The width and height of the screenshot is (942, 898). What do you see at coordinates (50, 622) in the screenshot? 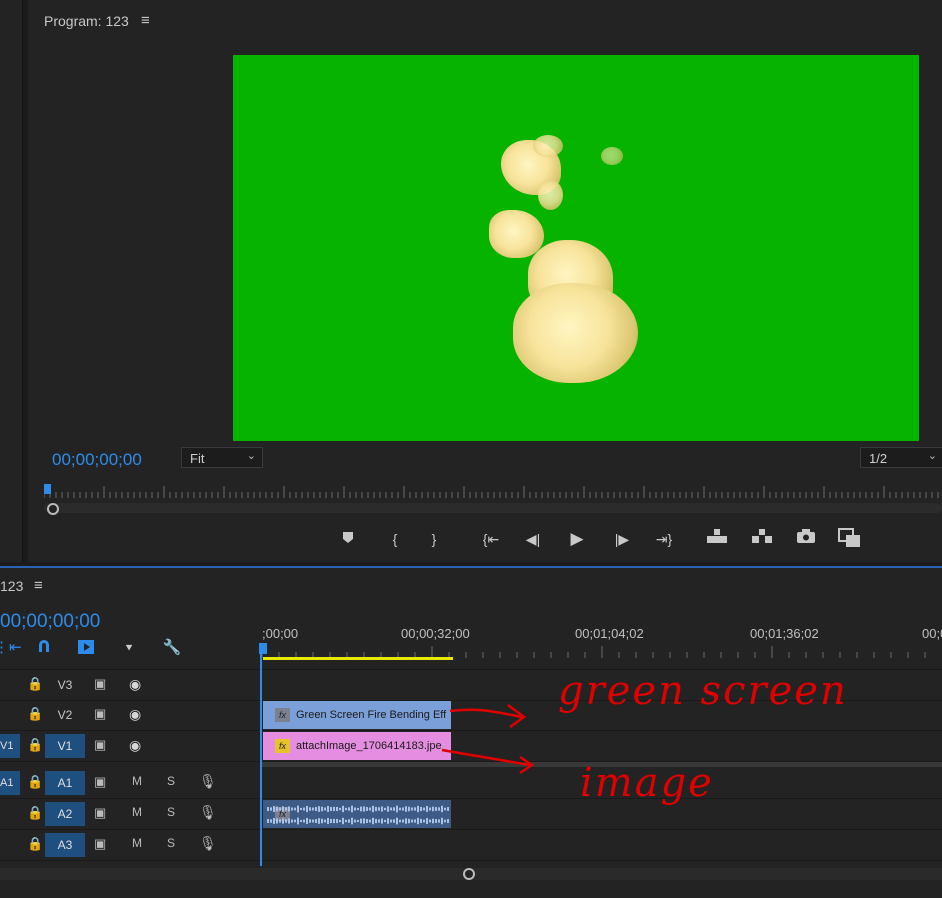
I see `timeline-timecode: 00;00;00;00` at bounding box center [50, 622].